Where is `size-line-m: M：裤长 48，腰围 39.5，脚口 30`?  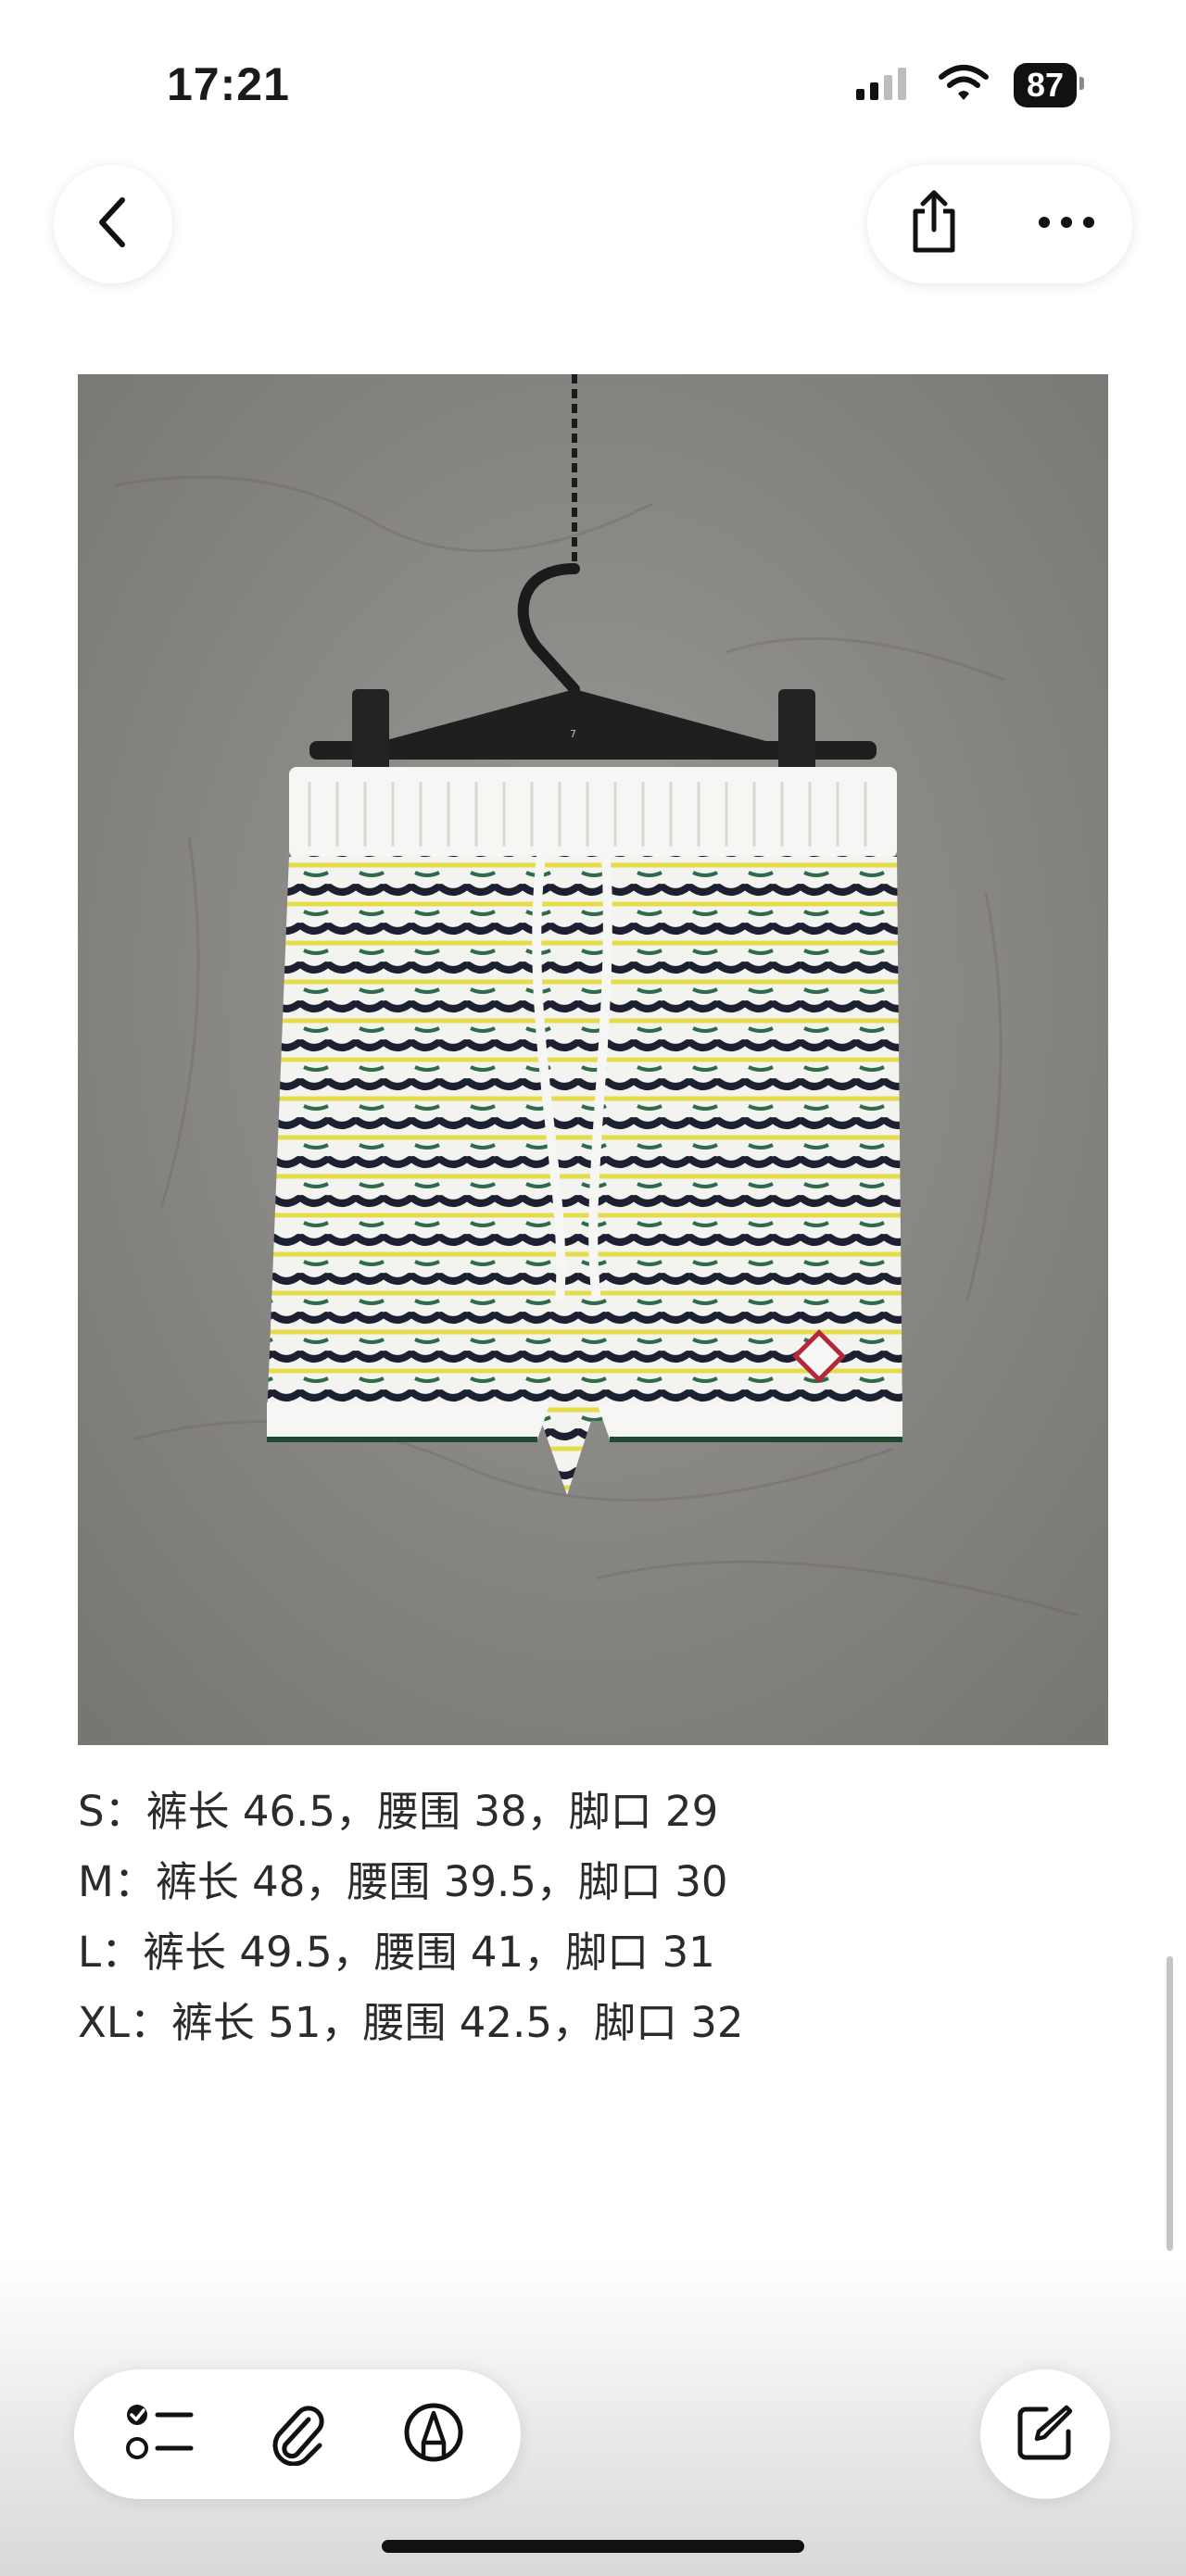 size-line-m: M：裤长 48，腰围 39.5，脚口 30 is located at coordinates (403, 1881).